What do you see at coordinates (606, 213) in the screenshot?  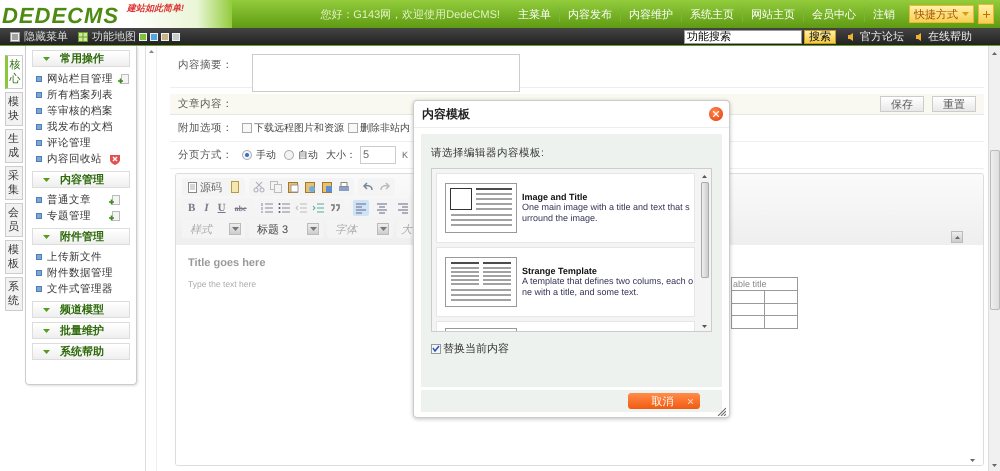 I see `template-description: One main image with a title and text that surround the image.` at bounding box center [606, 213].